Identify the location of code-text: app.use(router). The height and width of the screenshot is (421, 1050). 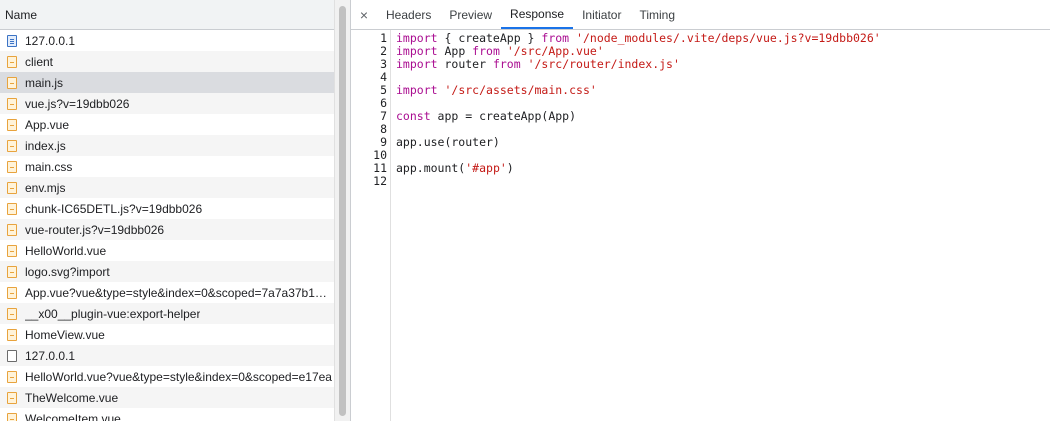
(448, 142).